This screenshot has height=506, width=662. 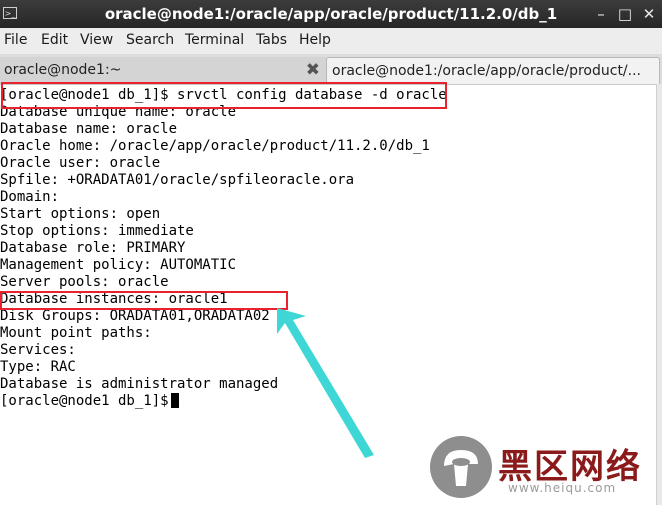 I want to click on annotation-arrow, so click(x=325, y=383).